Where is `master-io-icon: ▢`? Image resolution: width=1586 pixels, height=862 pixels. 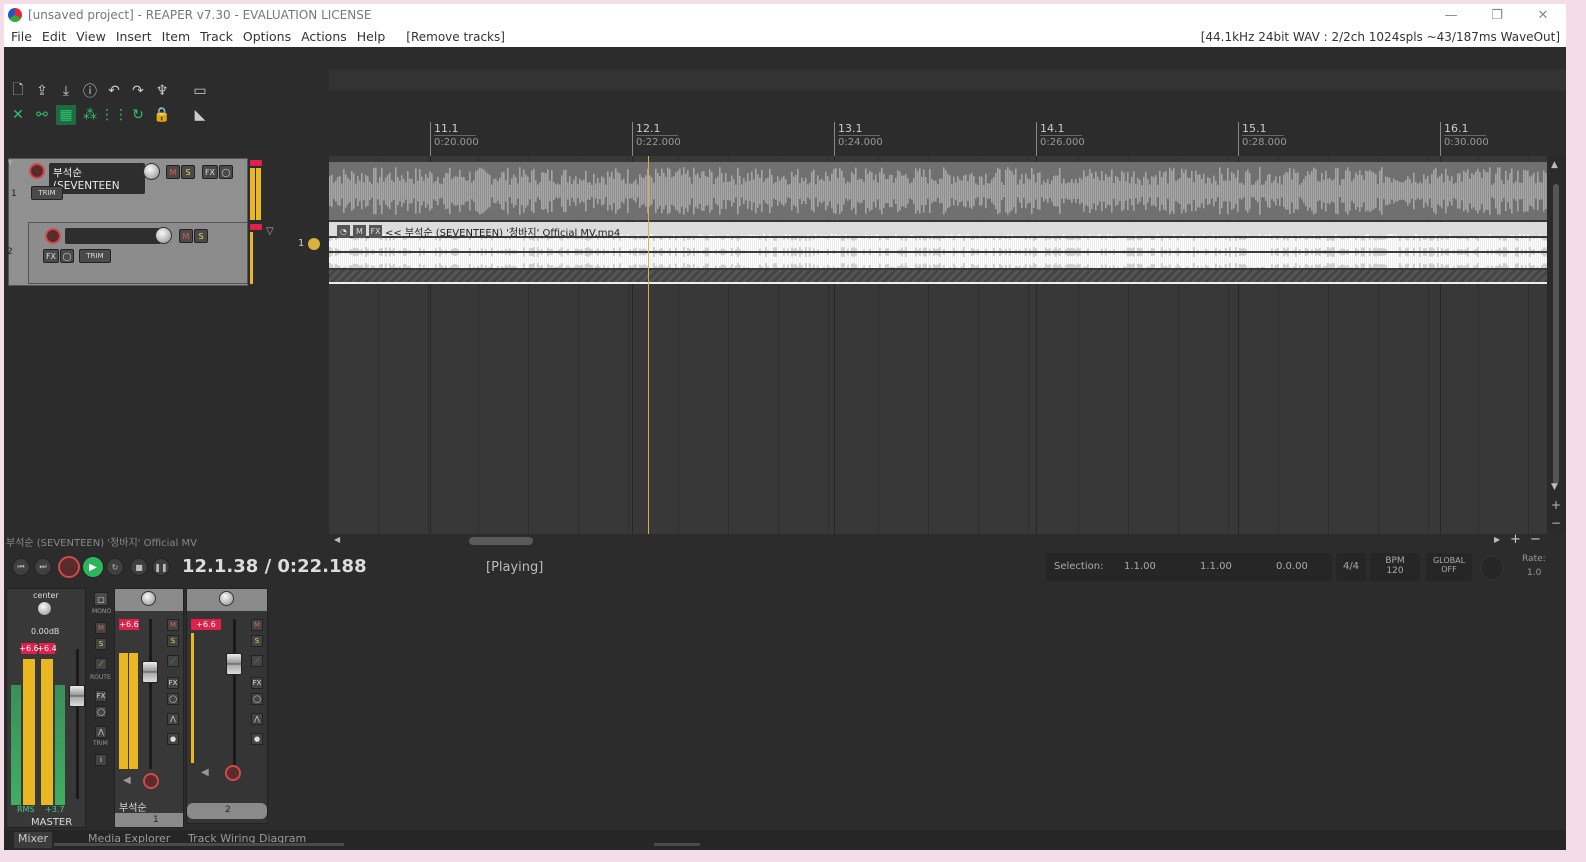
master-io-icon: ▢ is located at coordinates (101, 599).